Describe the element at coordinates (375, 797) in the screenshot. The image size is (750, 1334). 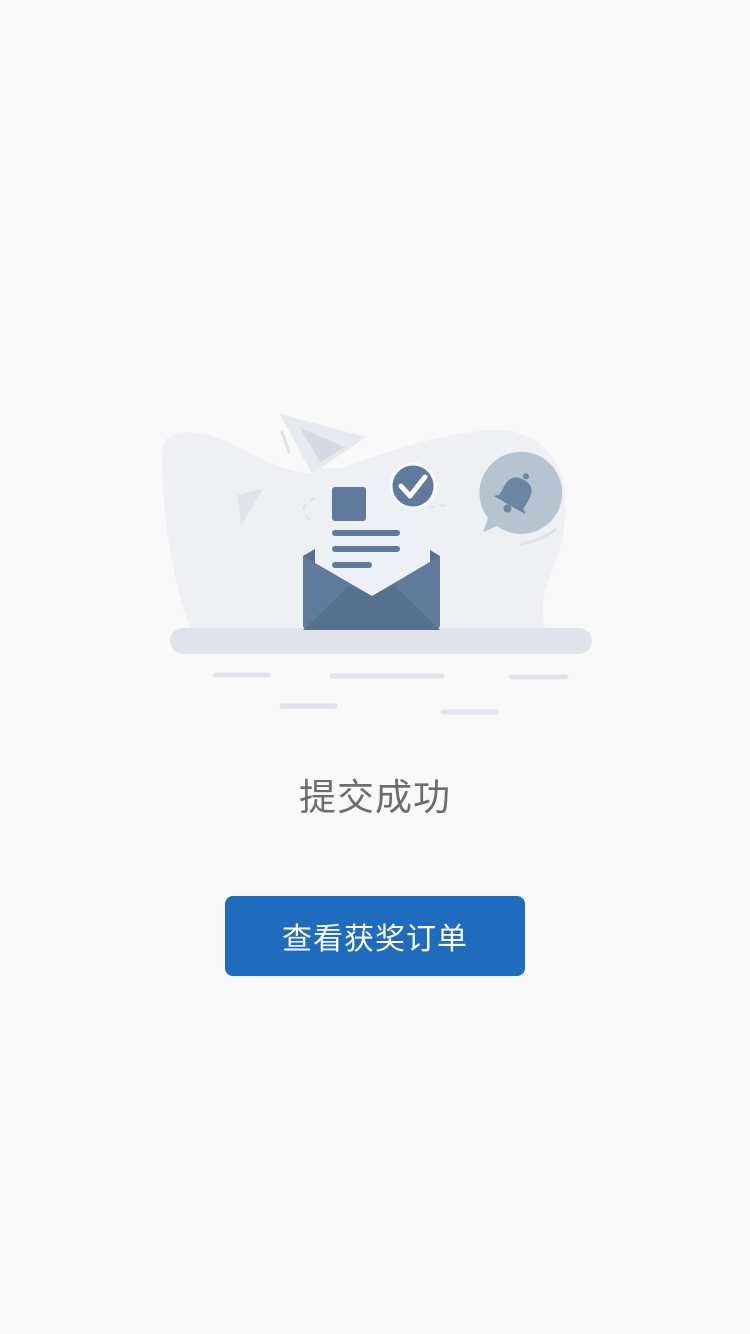
I see `status-title: 提交成功` at that location.